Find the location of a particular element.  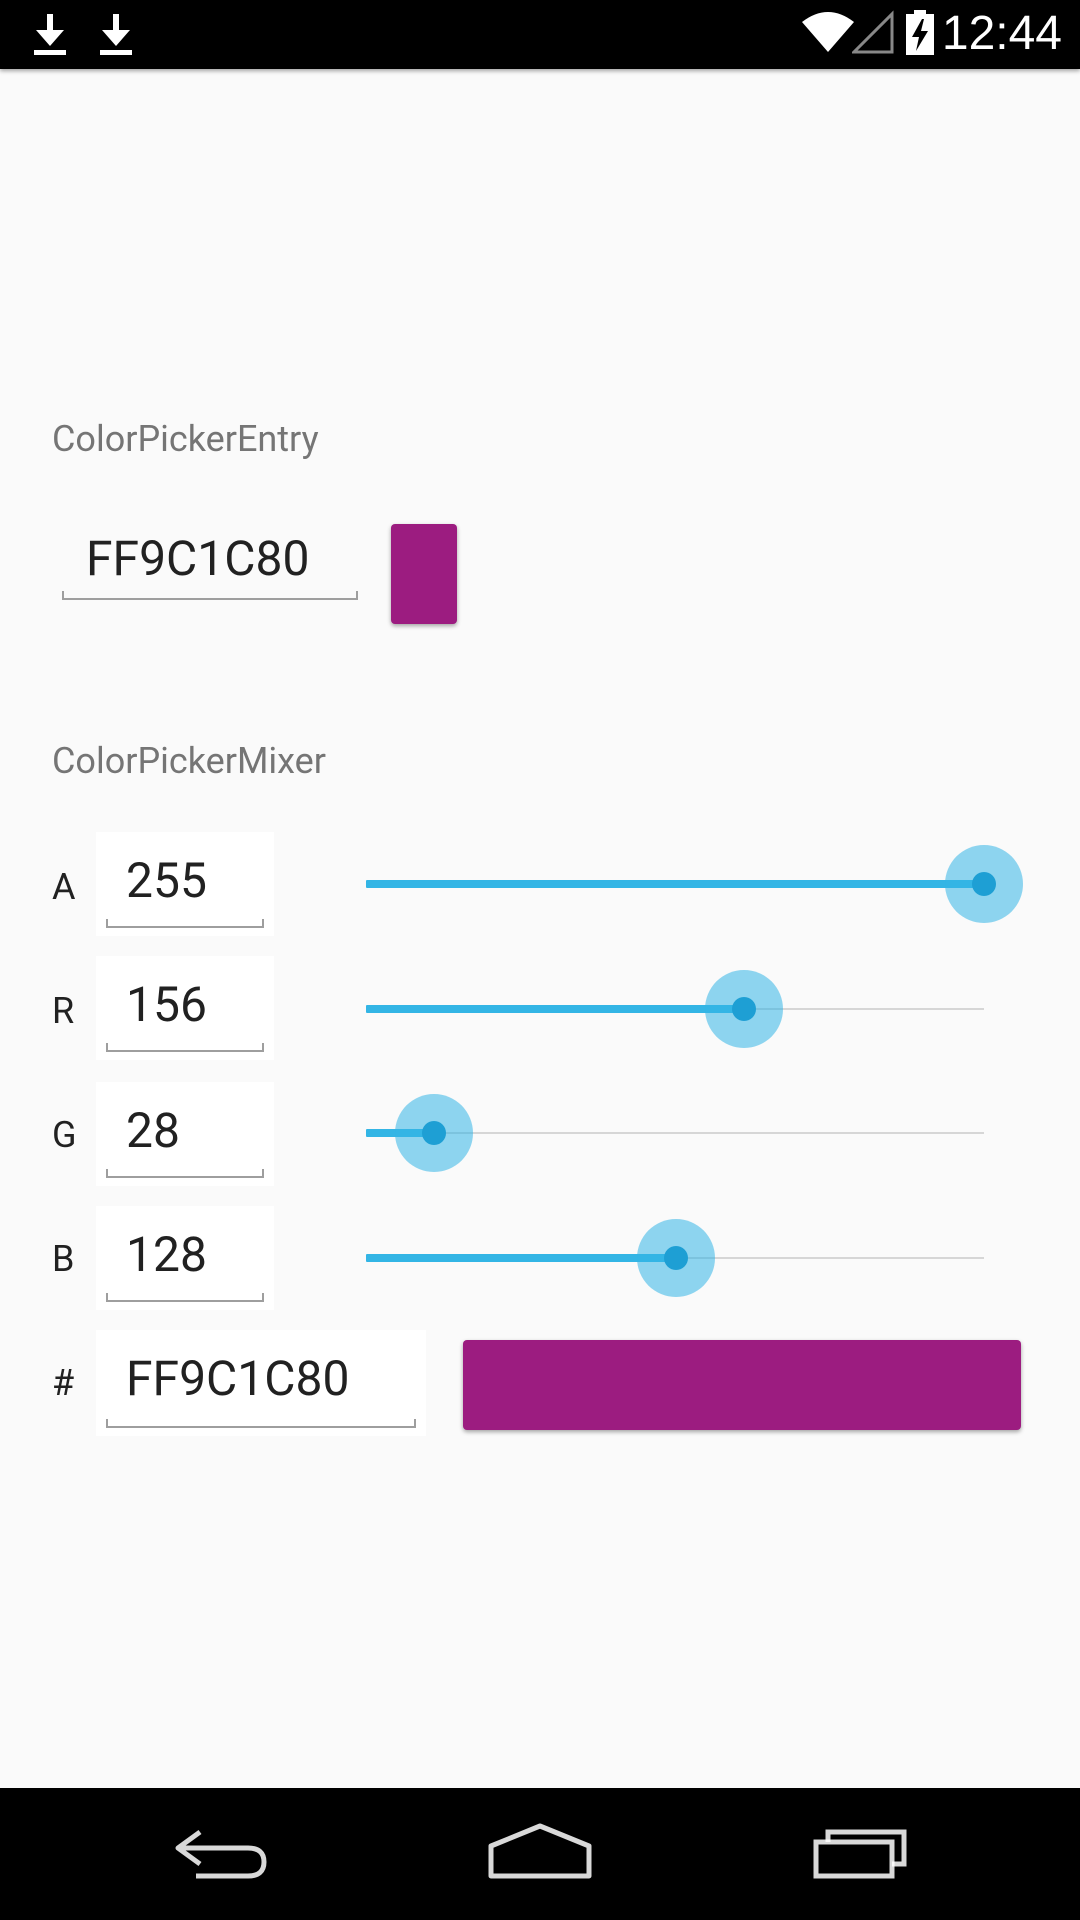

channel-a-box: 255 is located at coordinates (185, 884).